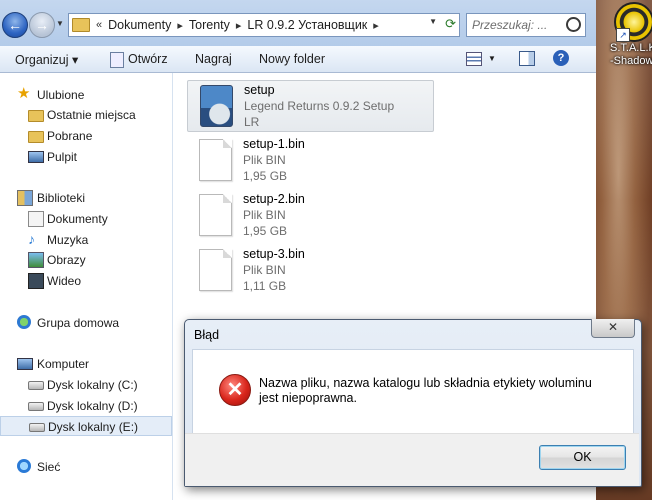 This screenshot has height=500, width=652. What do you see at coordinates (86, 95) in the screenshot?
I see `nav-favorites: ★ Ulubione` at bounding box center [86, 95].